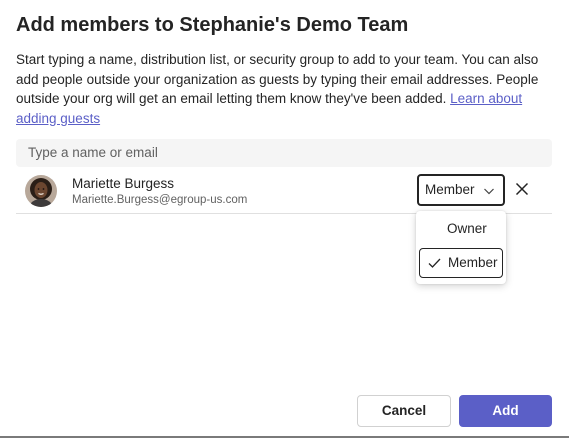  Describe the element at coordinates (434, 263) in the screenshot. I see `checkmark-icon` at that location.